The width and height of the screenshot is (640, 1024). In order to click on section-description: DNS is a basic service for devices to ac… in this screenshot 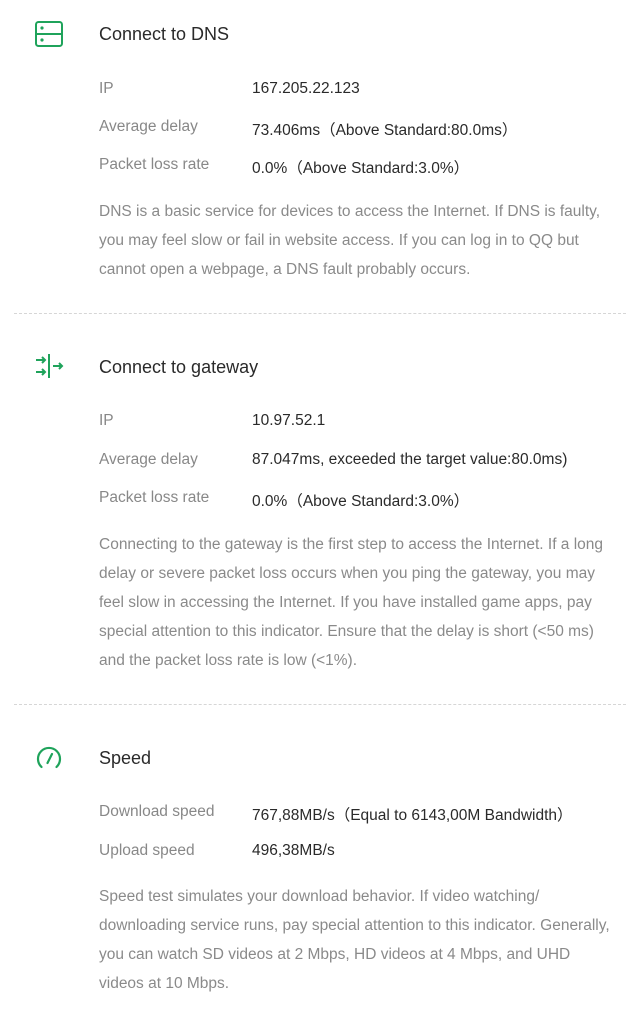, I will do `click(350, 240)`.